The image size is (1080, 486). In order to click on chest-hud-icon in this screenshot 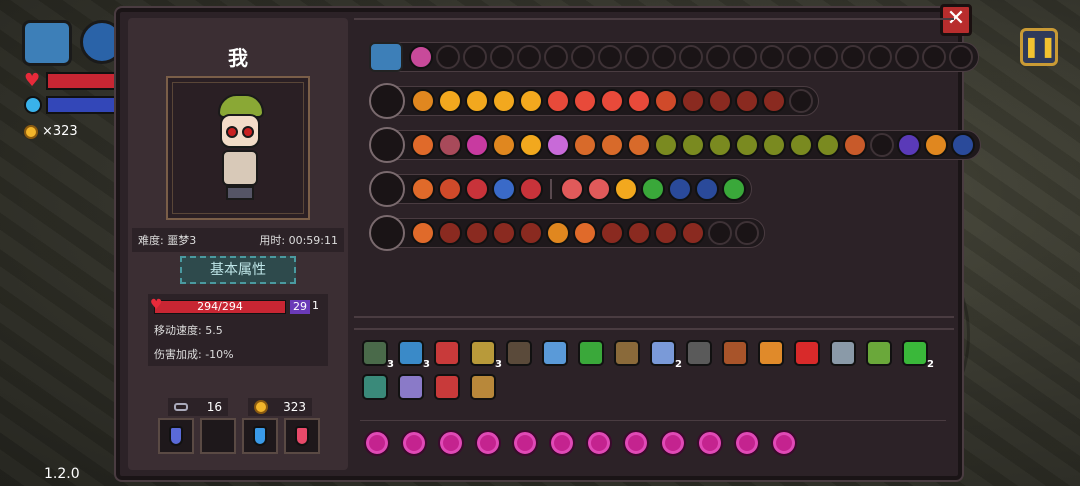, I will do `click(47, 43)`.